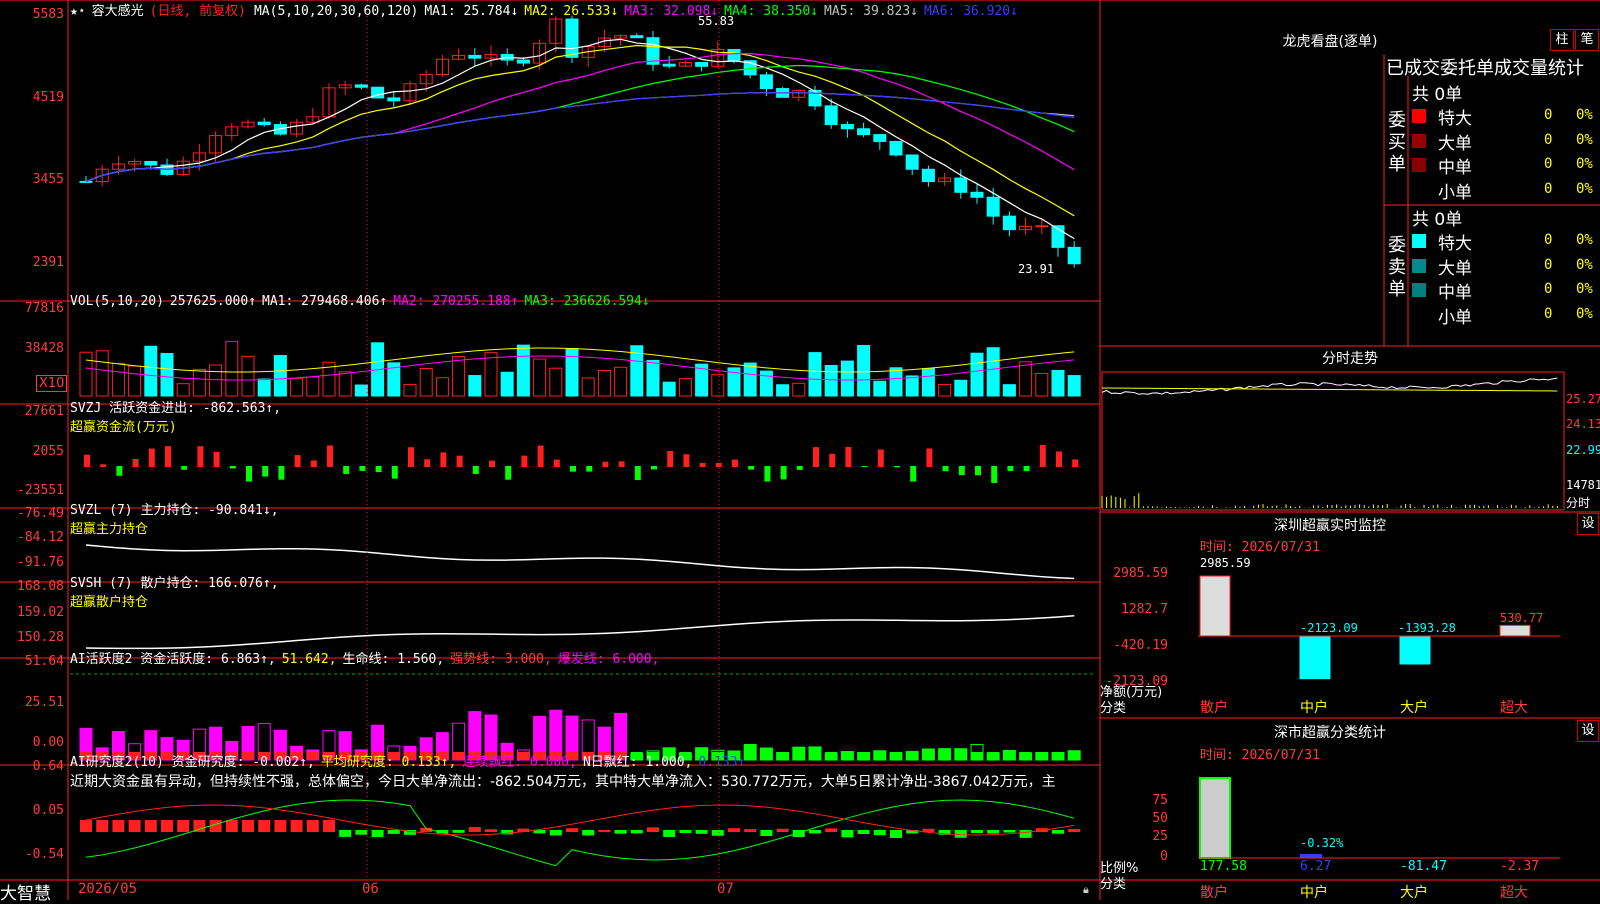  I want to click on sz-class-settings-button: 设, so click(1588, 731).